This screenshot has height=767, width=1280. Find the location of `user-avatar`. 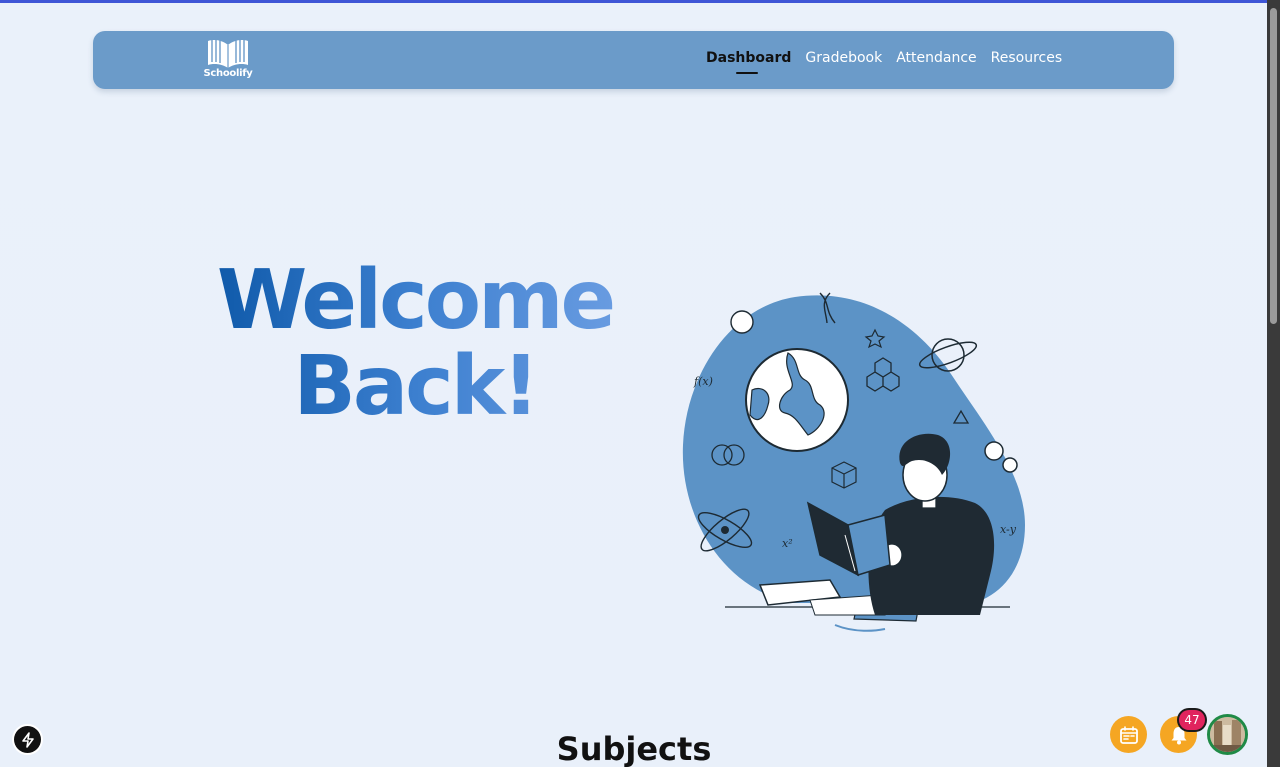

user-avatar is located at coordinates (1227, 734).